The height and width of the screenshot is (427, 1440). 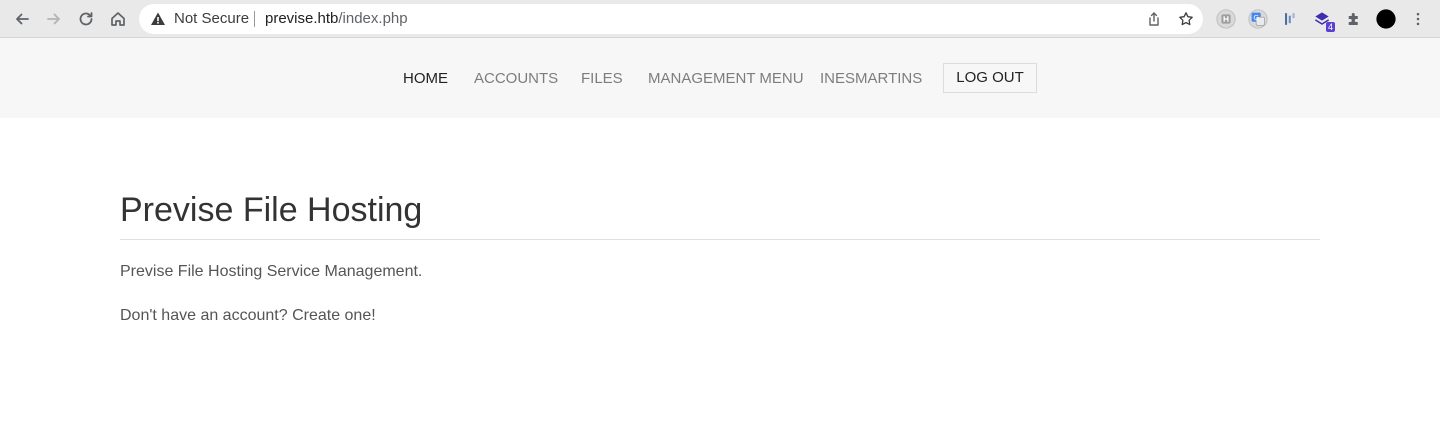 I want to click on svg-text: G, so click(x=1256, y=17).